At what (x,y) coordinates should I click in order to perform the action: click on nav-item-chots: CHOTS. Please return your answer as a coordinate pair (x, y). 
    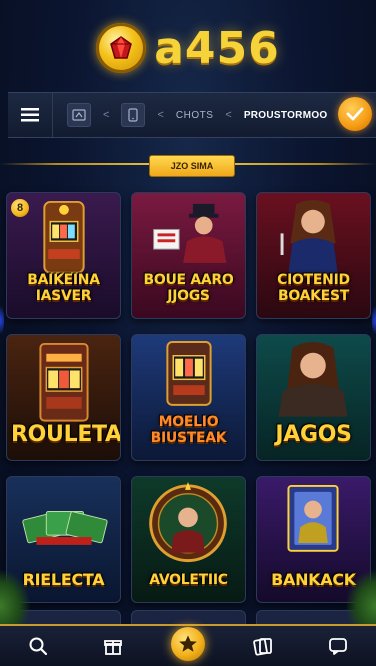
    Looking at the image, I should click on (195, 115).